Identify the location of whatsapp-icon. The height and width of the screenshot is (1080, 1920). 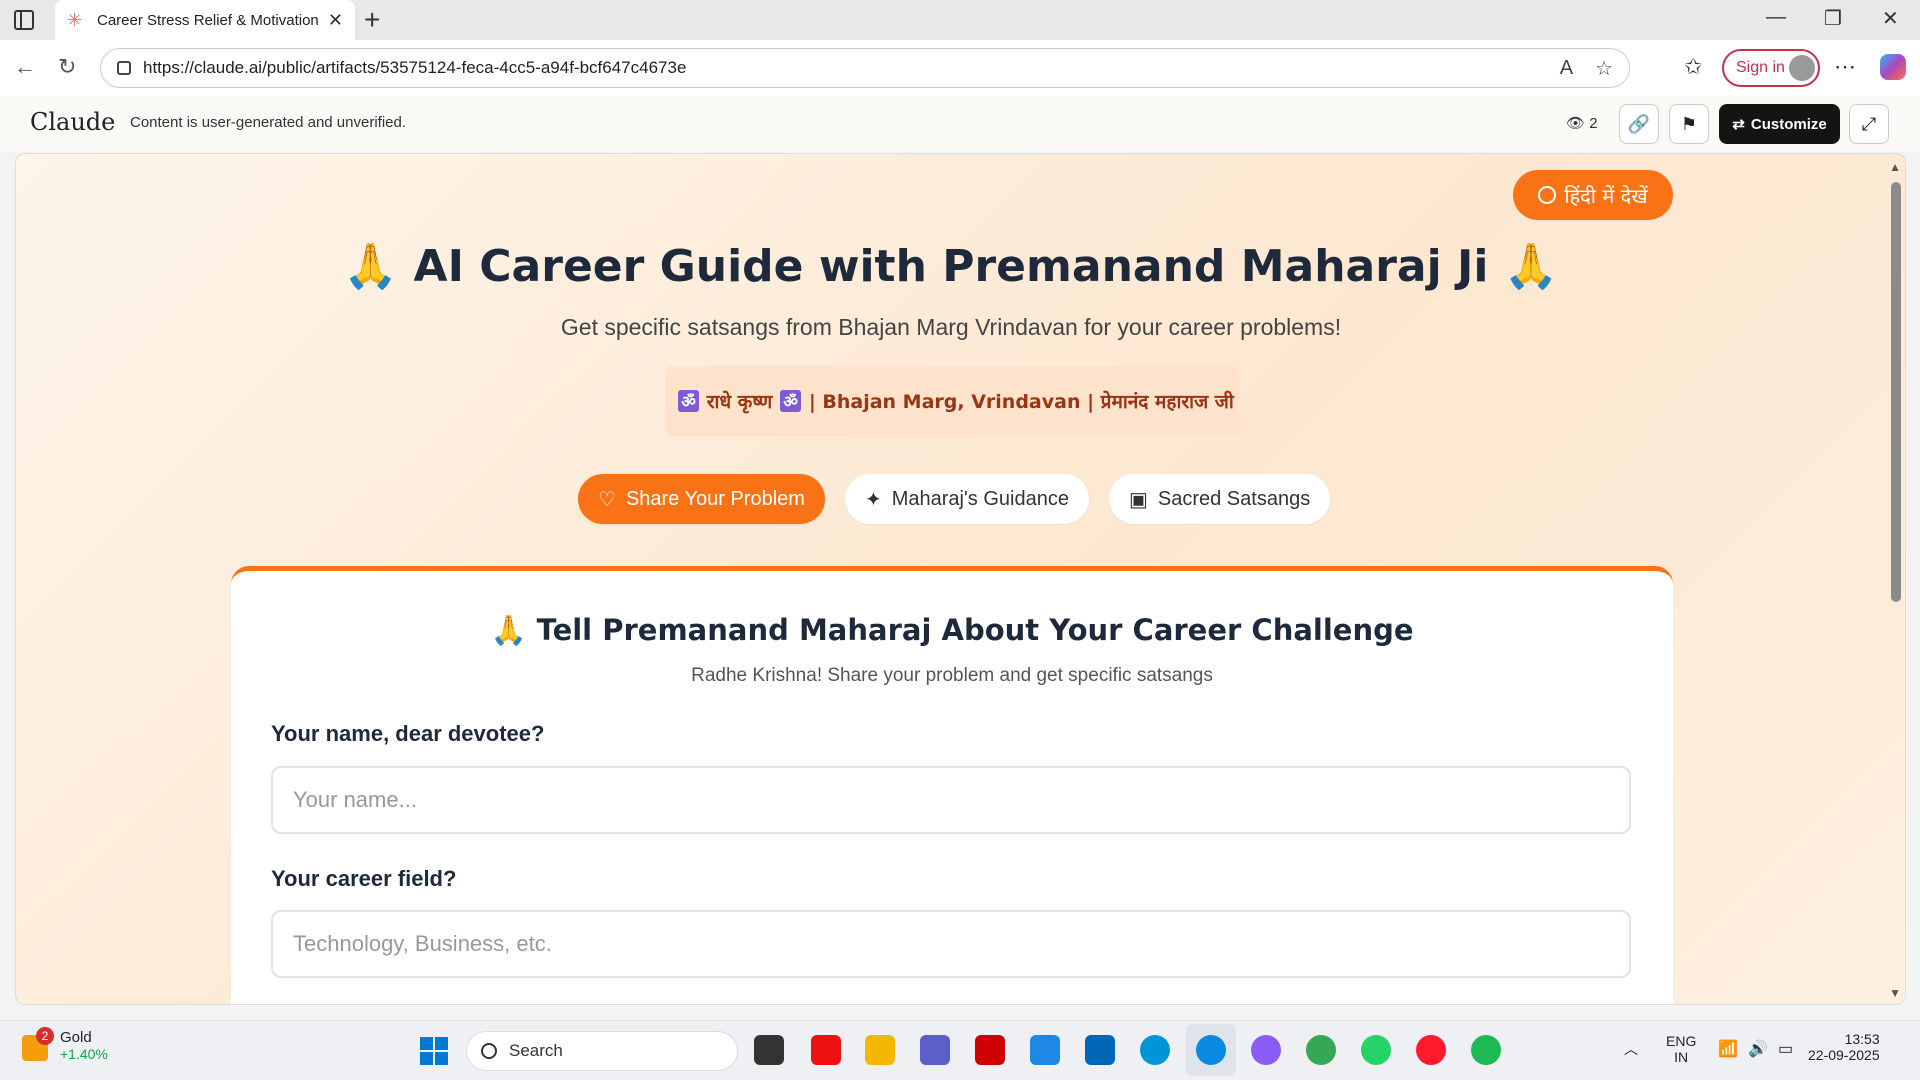
(1376, 1050).